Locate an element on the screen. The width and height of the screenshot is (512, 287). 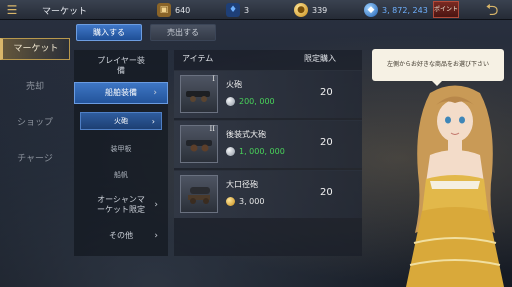
resource-gem-value: 3, 872, 243 is located at coordinates (405, 10).